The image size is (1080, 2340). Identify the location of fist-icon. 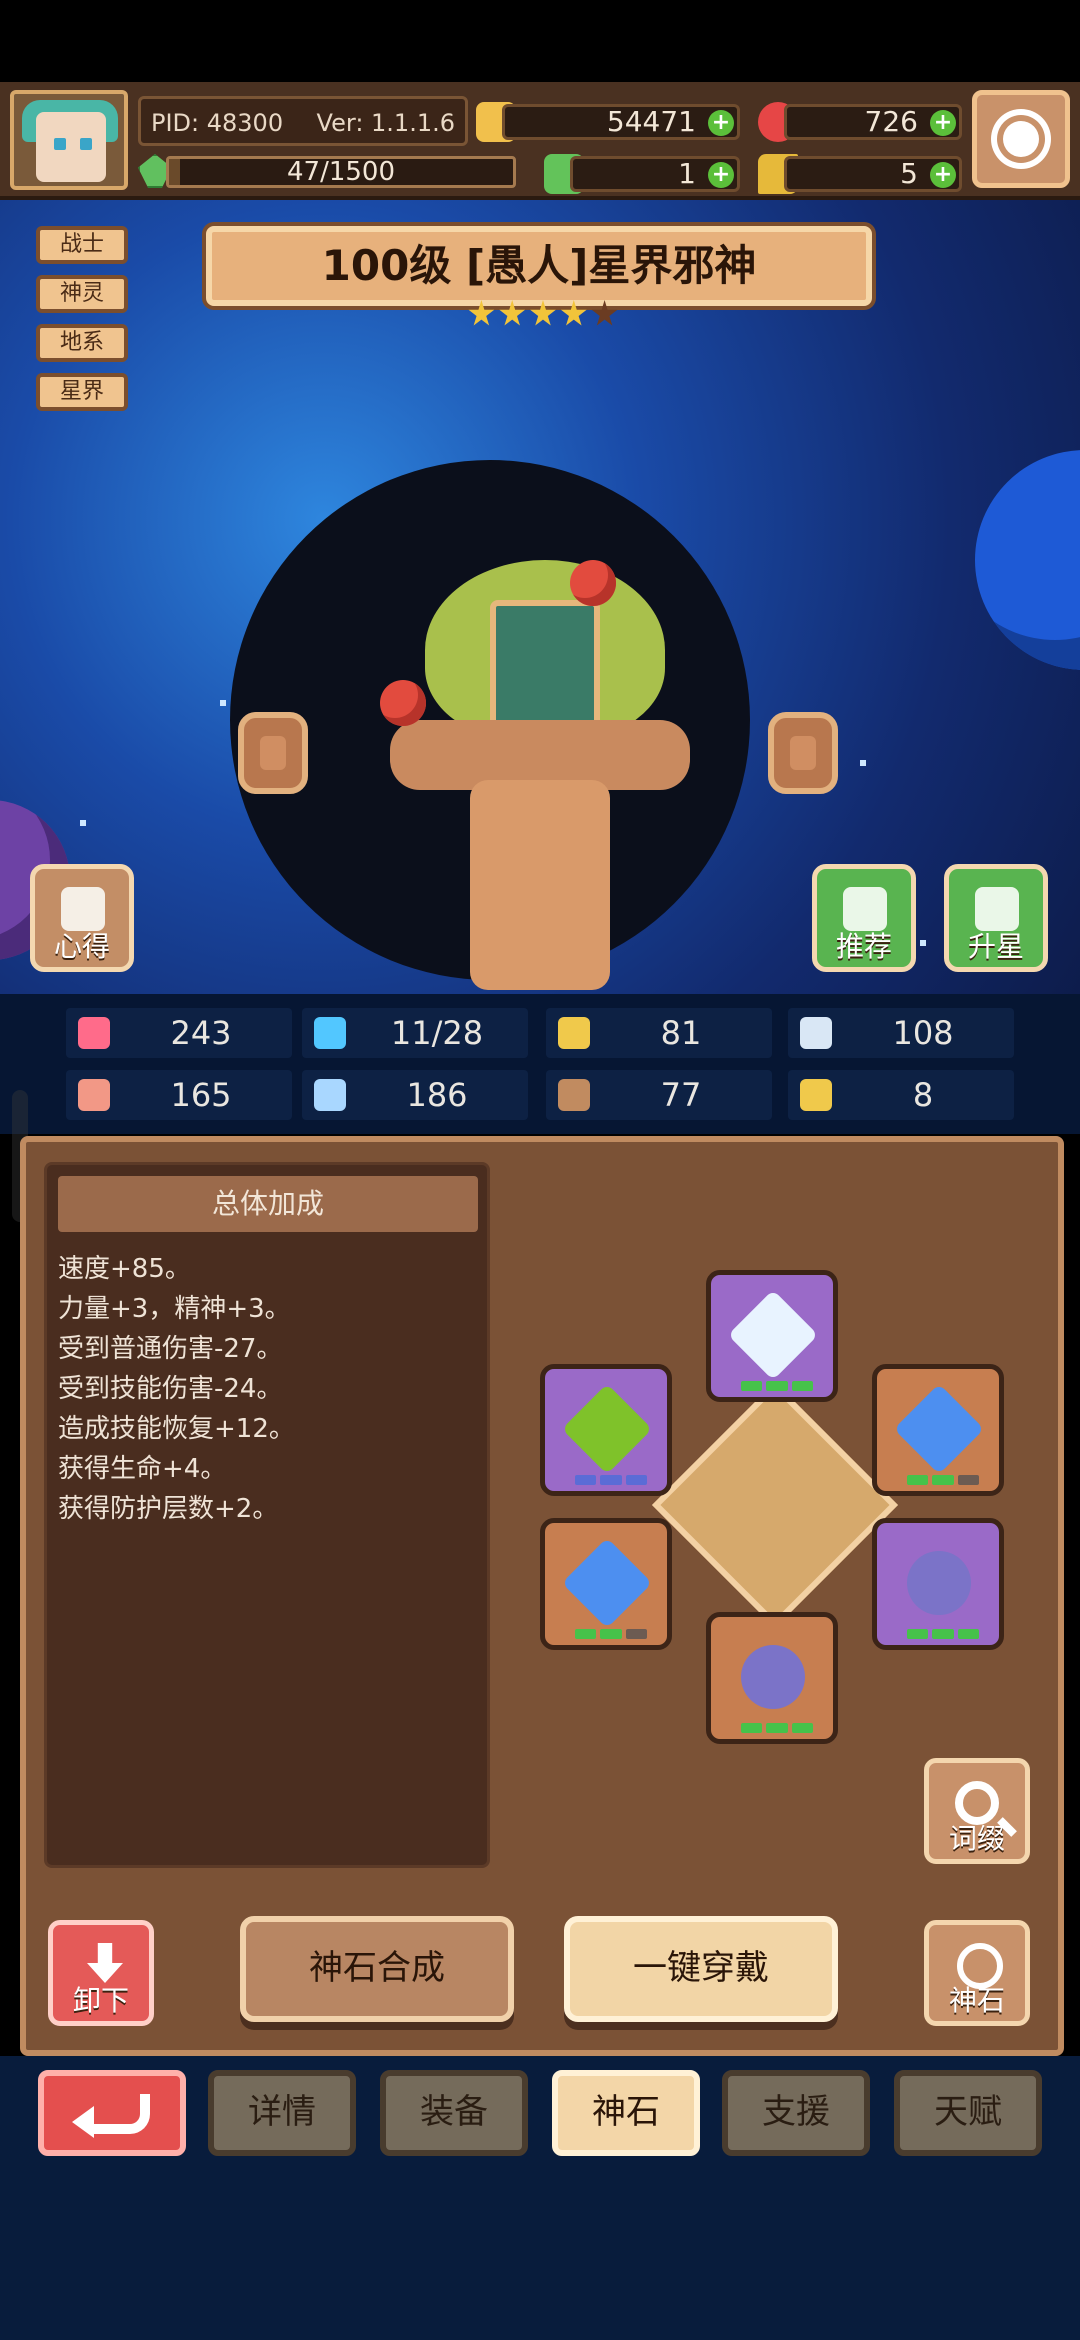
(94, 1095).